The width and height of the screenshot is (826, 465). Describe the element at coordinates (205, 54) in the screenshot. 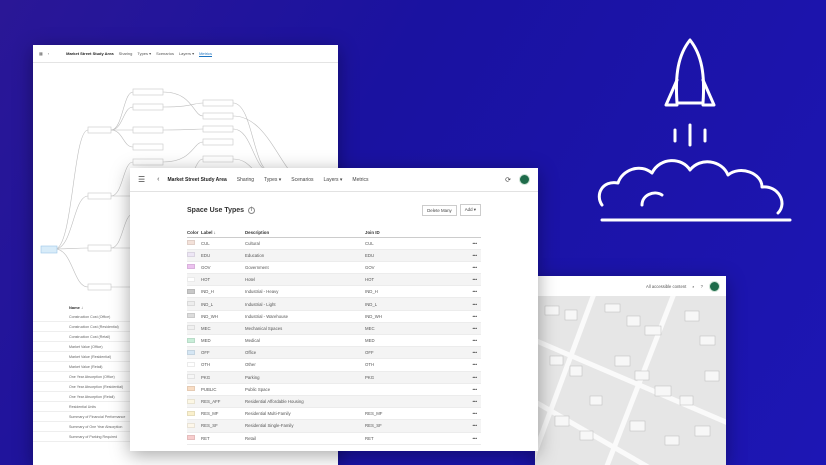

I see `back-menu-metrics: Metrics` at that location.